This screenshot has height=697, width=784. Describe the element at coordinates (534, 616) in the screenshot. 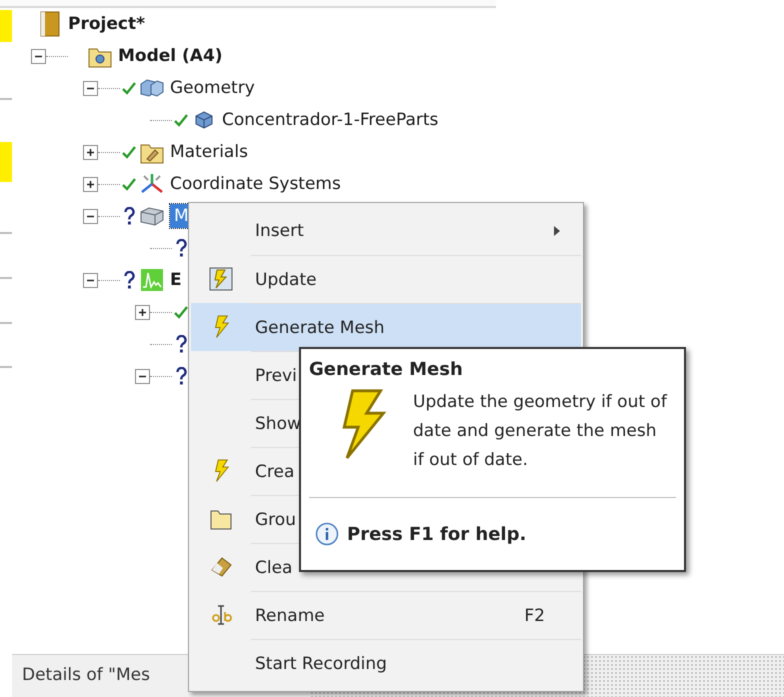

I see `shortcut-text: F2` at that location.